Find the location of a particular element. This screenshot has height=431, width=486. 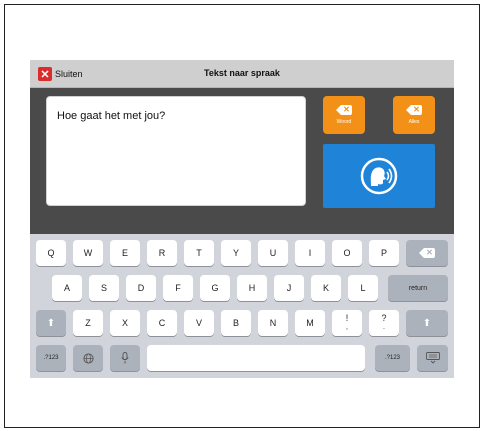

key-h: H is located at coordinates (252, 288).